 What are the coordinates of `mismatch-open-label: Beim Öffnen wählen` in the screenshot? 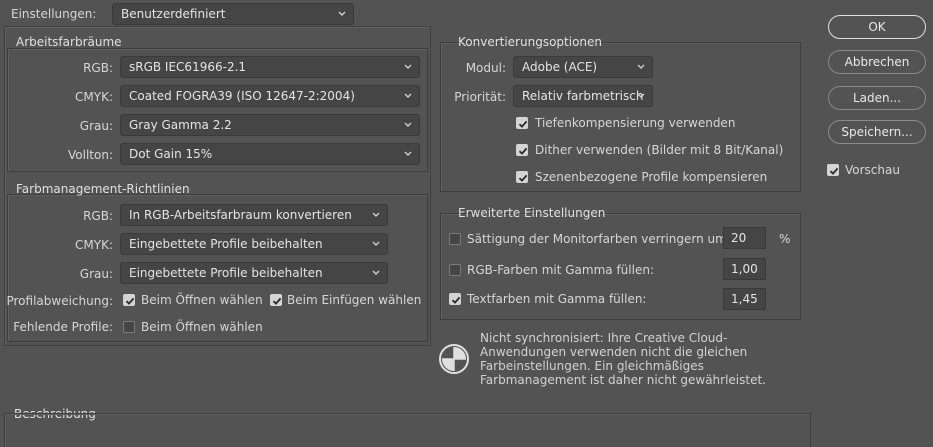 It's located at (202, 300).